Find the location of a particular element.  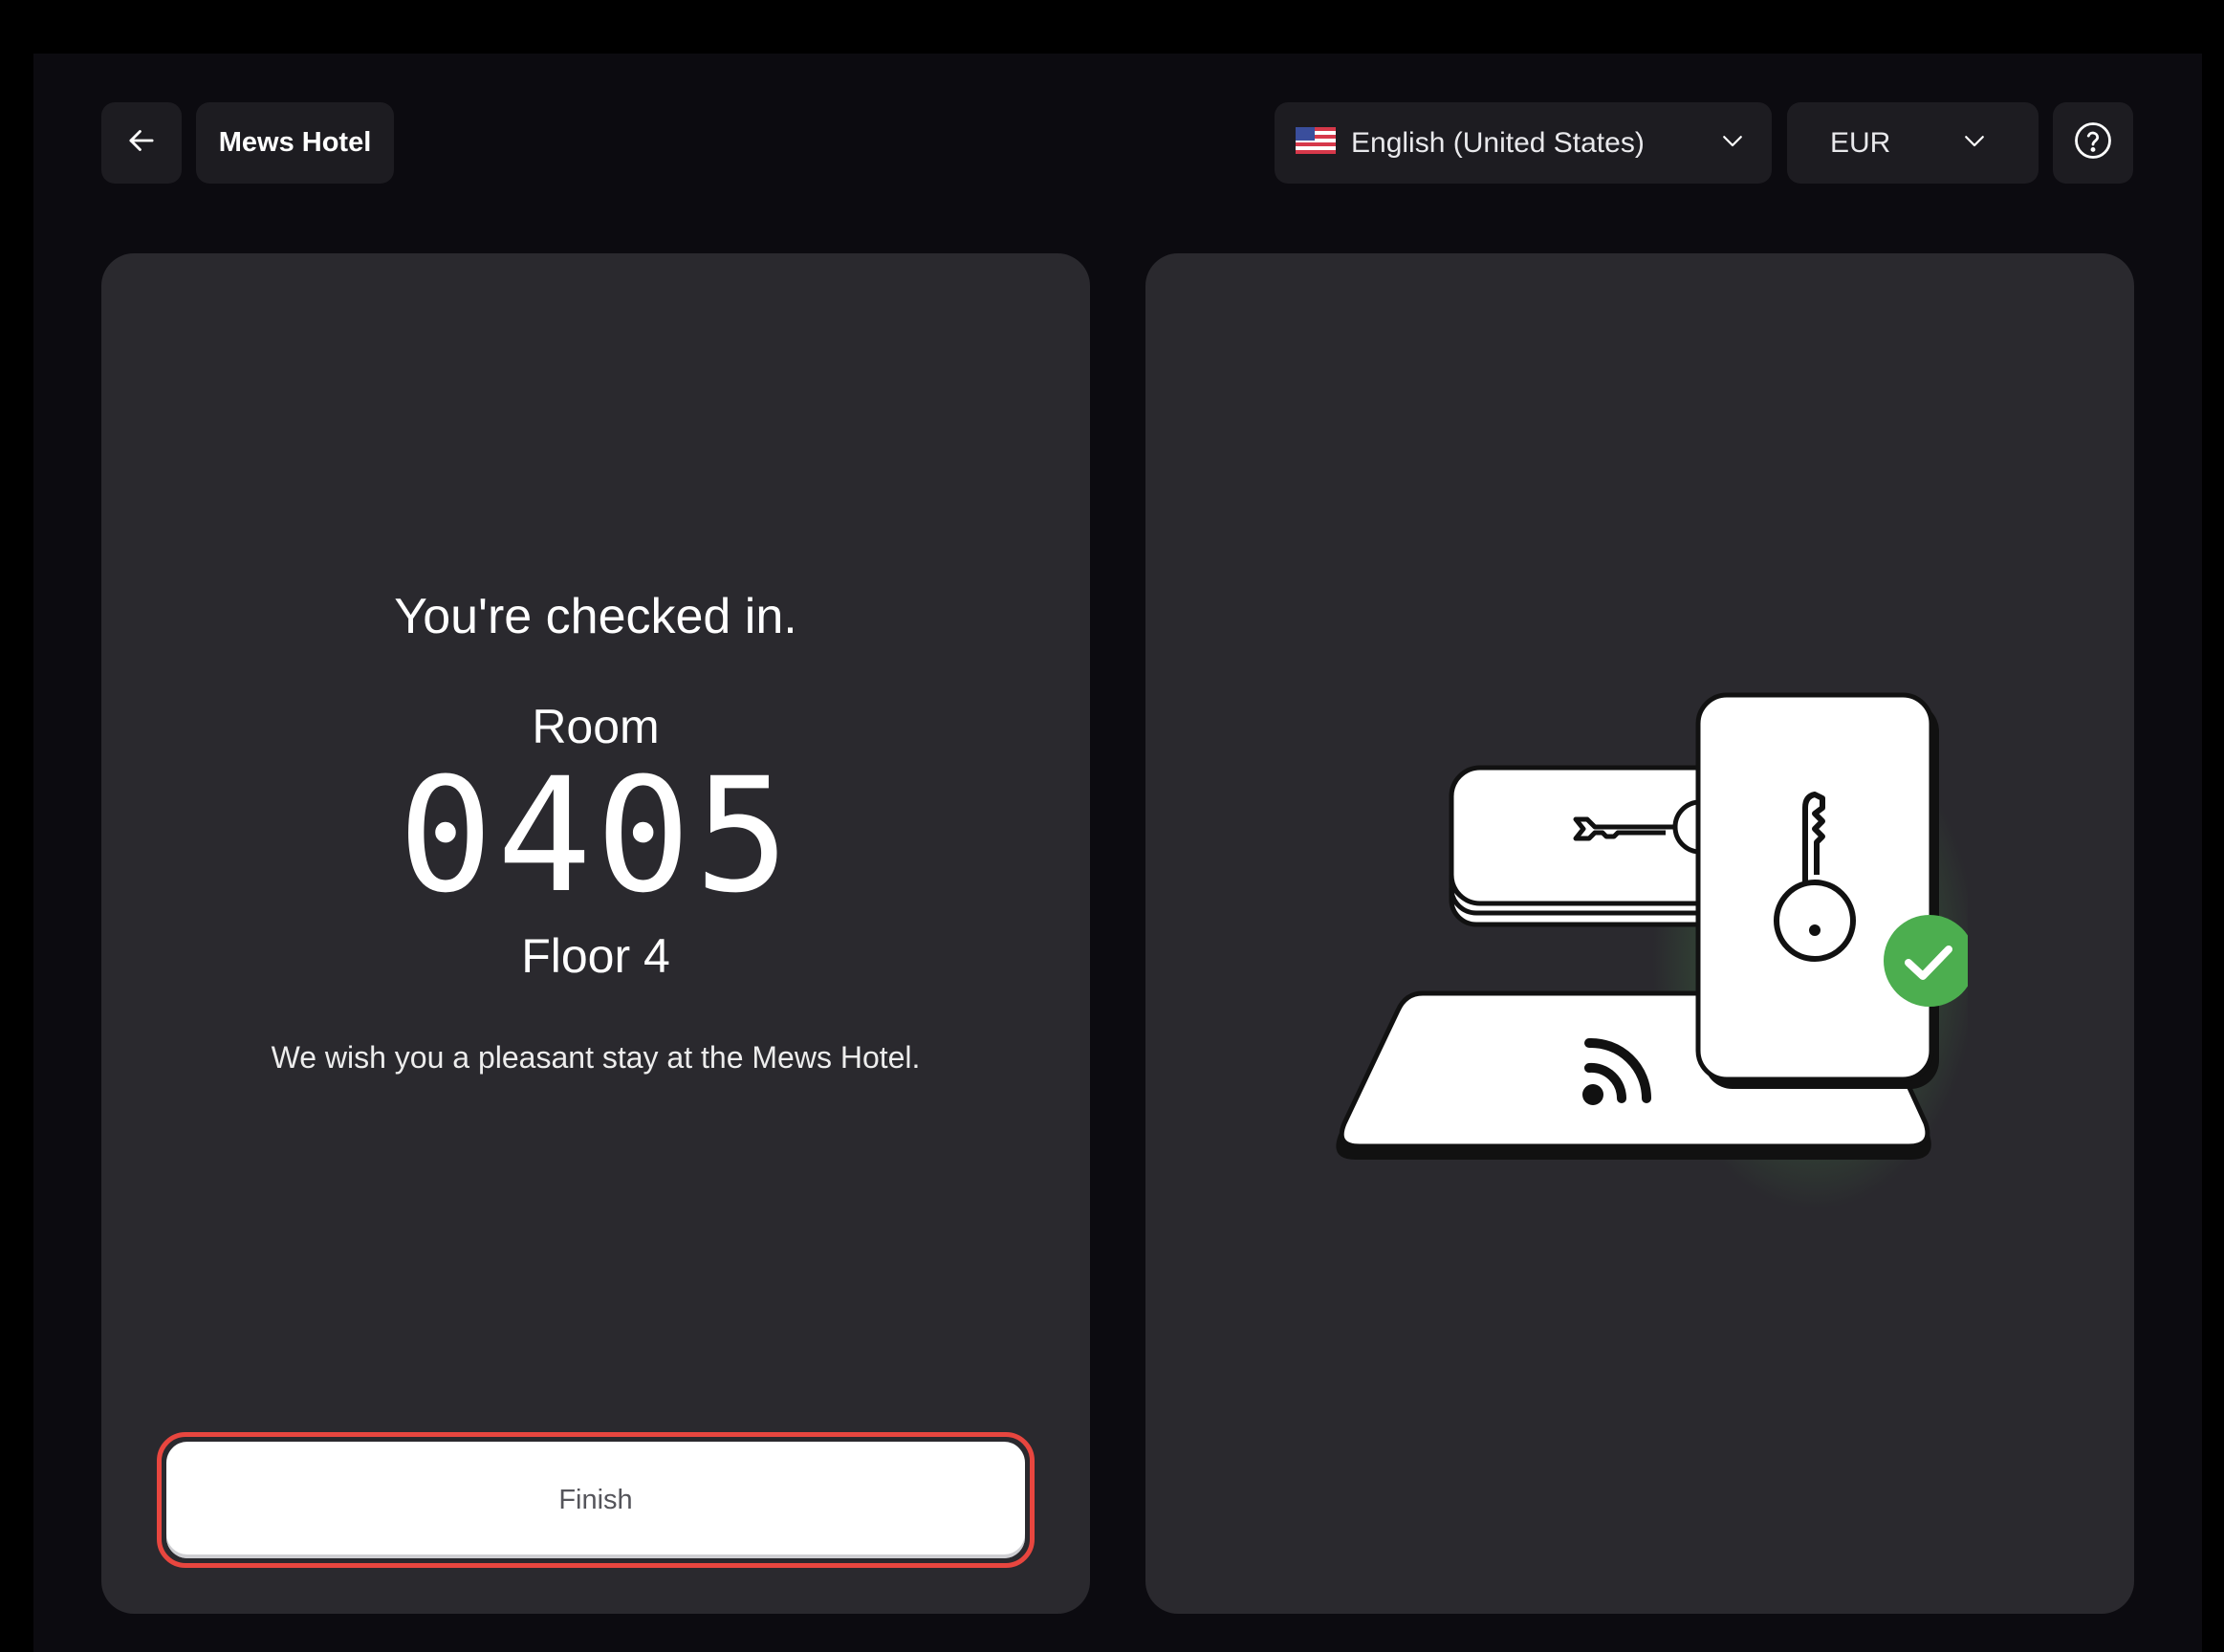

back-button is located at coordinates (141, 143).